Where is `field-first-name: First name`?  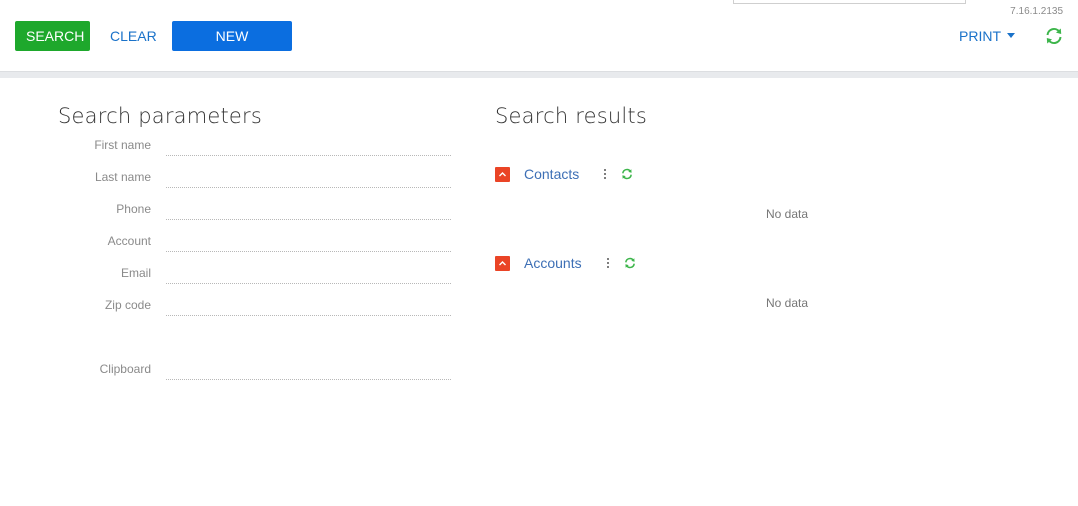 field-first-name: First name is located at coordinates (230, 148).